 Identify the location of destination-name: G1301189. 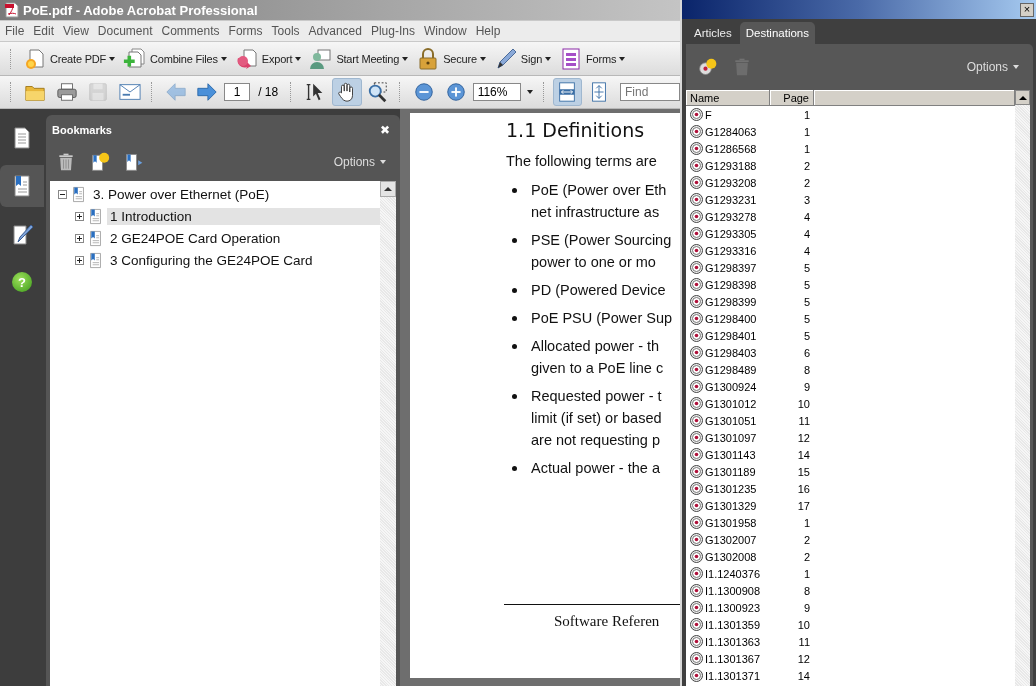
(730, 471).